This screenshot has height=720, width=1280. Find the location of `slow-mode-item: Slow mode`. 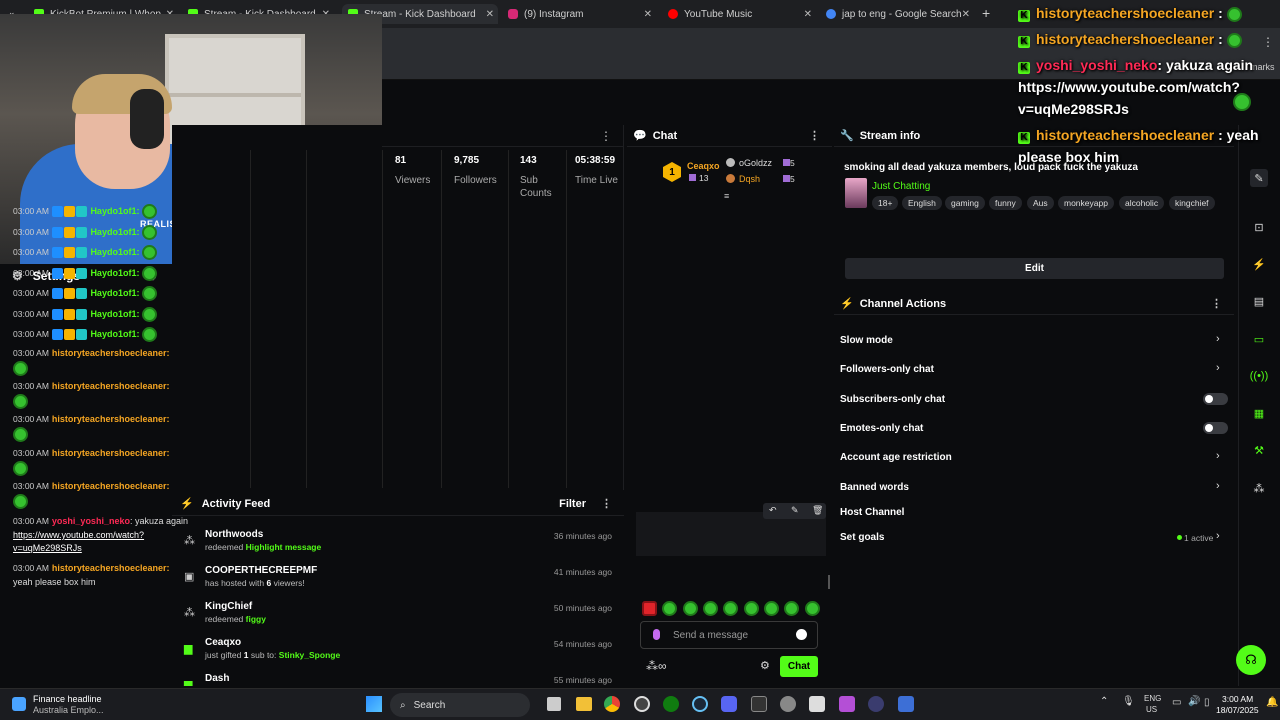

slow-mode-item: Slow mode is located at coordinates (866, 340).